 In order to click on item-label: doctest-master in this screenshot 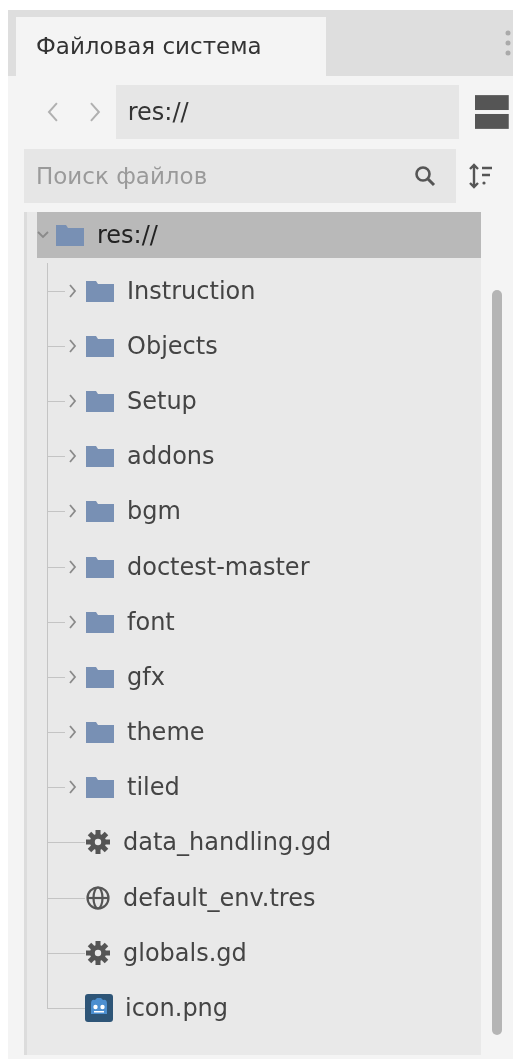, I will do `click(218, 567)`.